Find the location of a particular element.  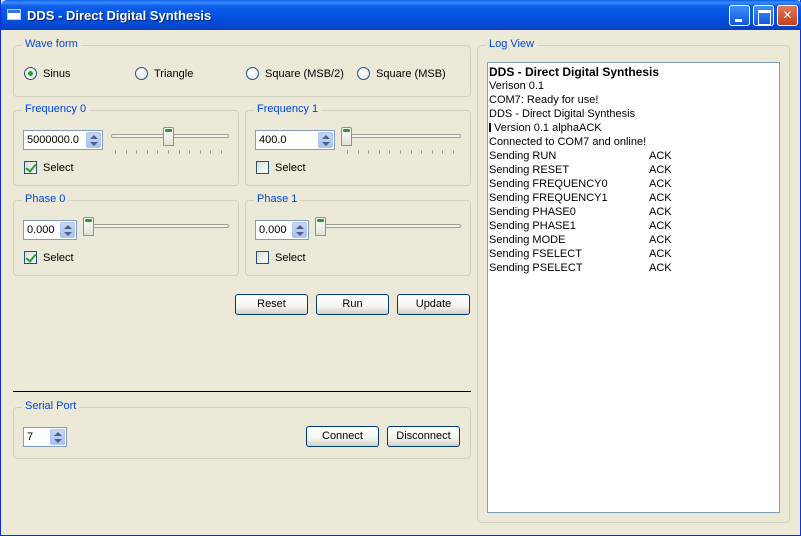

log-line: Sending PSELECT ACK is located at coordinates (633, 268).